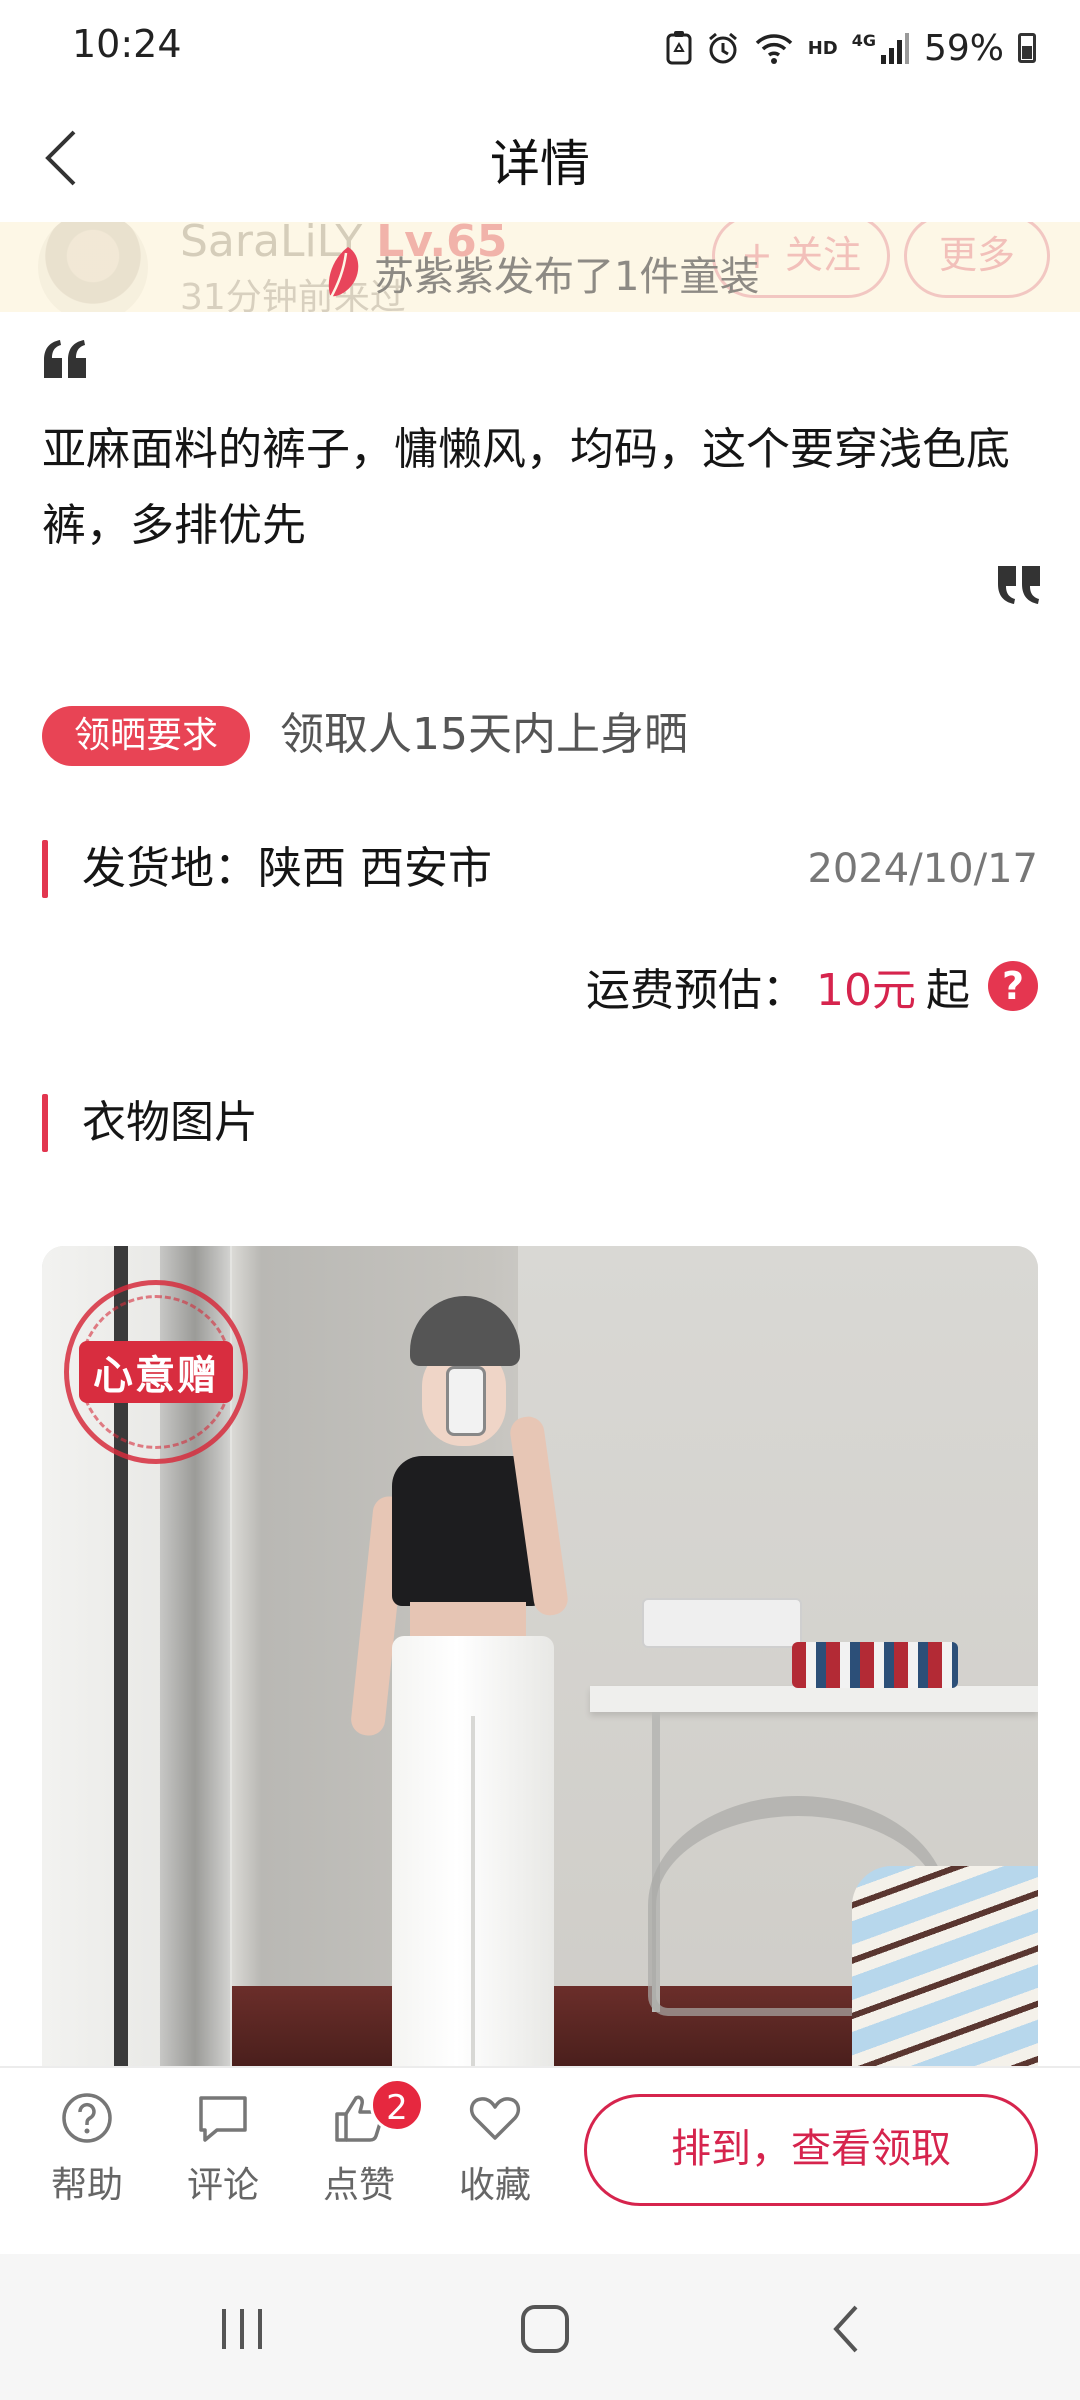 The width and height of the screenshot is (1080, 2400). I want to click on home-button, so click(545, 2329).